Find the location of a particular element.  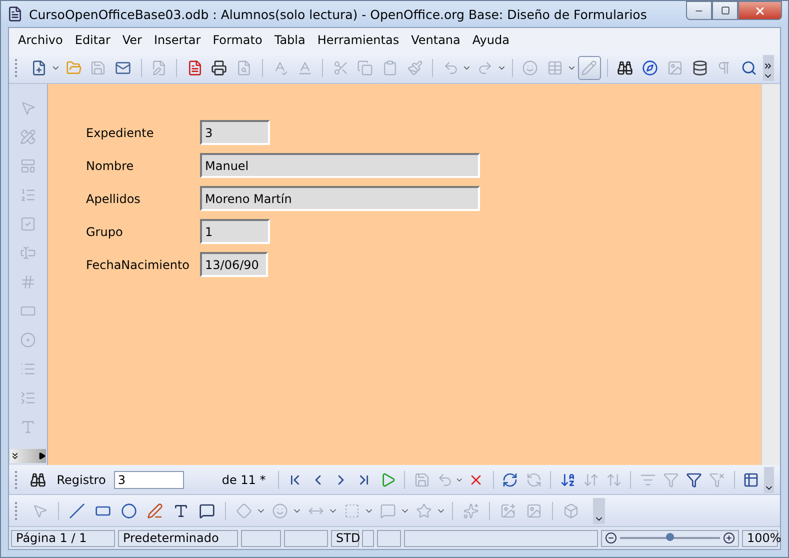

page-preview-icon is located at coordinates (244, 68).